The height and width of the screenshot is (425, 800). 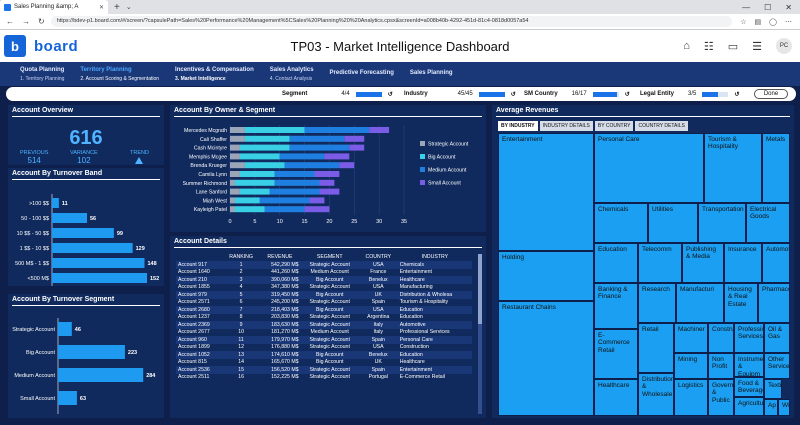 I want to click on treemap-cell: Ap, so click(x=771, y=407).